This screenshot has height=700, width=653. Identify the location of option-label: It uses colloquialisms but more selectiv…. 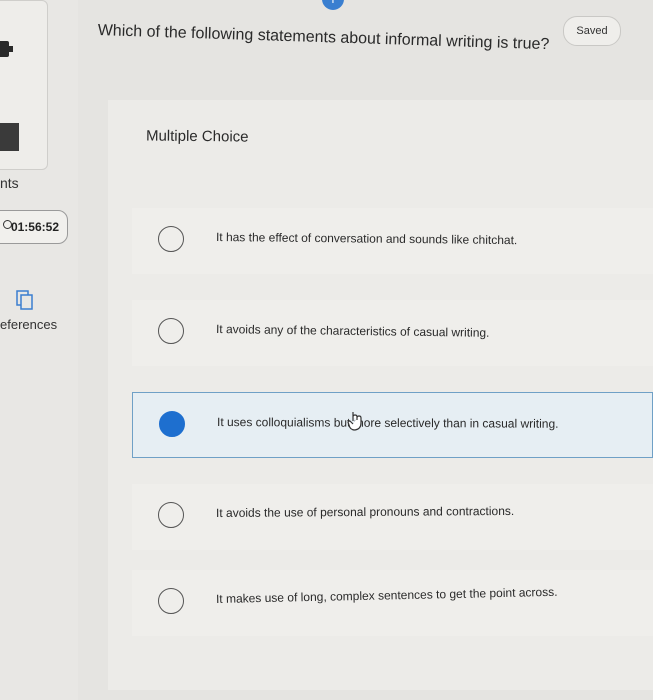
(387, 423).